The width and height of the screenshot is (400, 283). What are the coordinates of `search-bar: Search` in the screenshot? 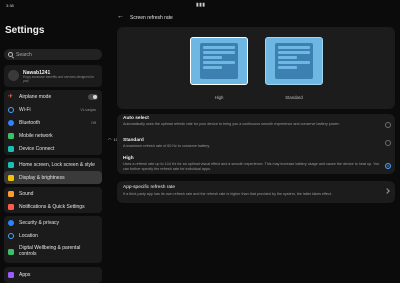 It's located at (53, 54).